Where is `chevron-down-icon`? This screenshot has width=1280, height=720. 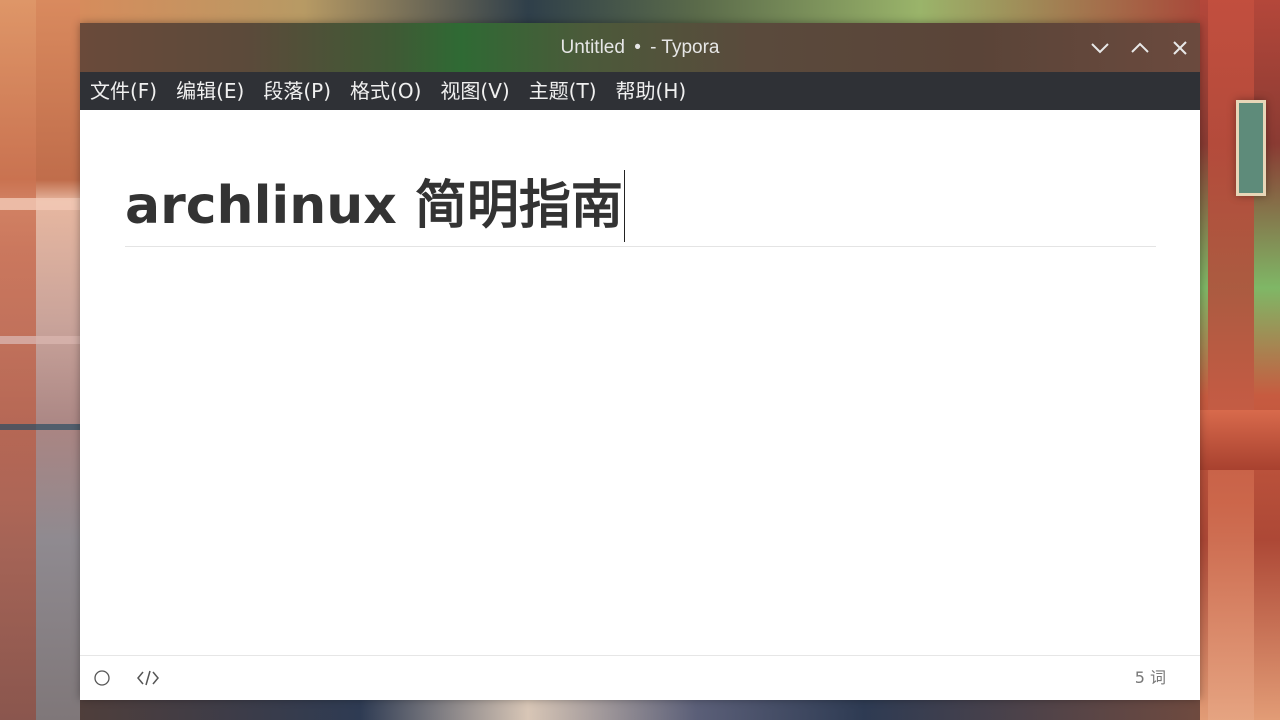 chevron-down-icon is located at coordinates (1100, 47).